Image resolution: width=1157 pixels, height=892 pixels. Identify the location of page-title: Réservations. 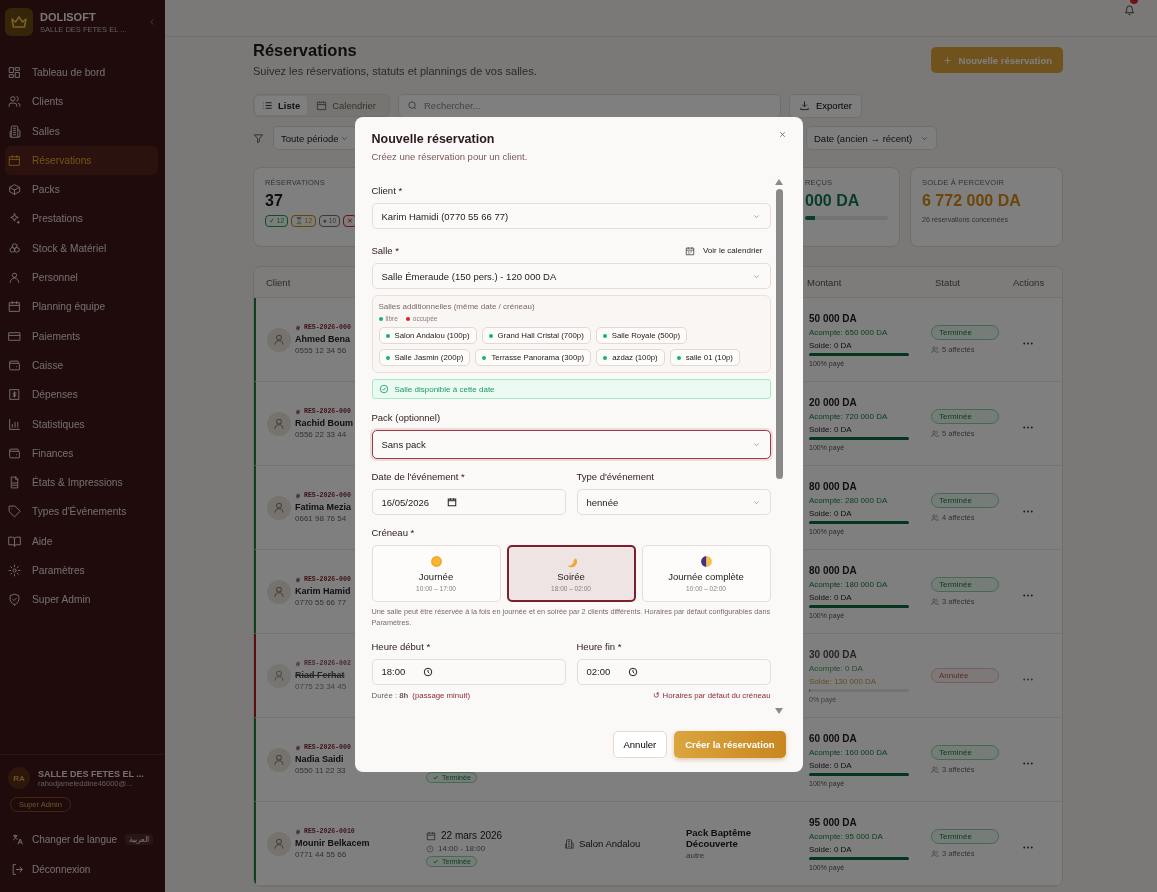
(305, 50).